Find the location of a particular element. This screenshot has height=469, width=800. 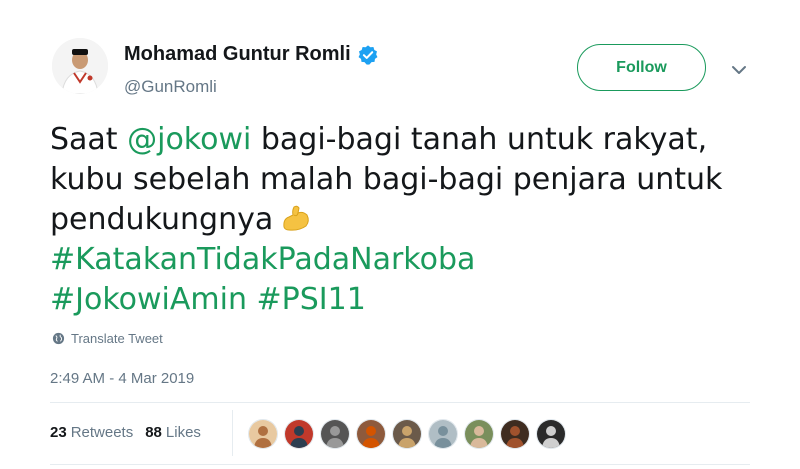

flexed-biceps-emoji-icon is located at coordinates (296, 218).